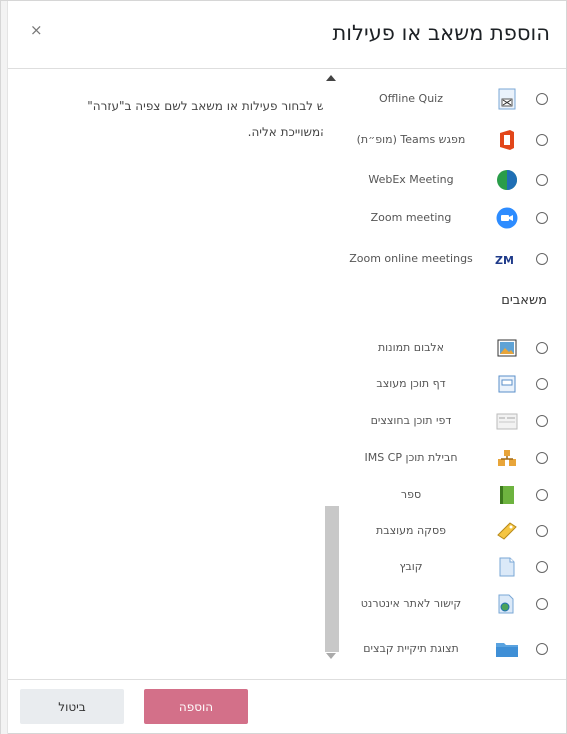  Describe the element at coordinates (450, 495) in the screenshot. I see `option-book: ספר` at that location.